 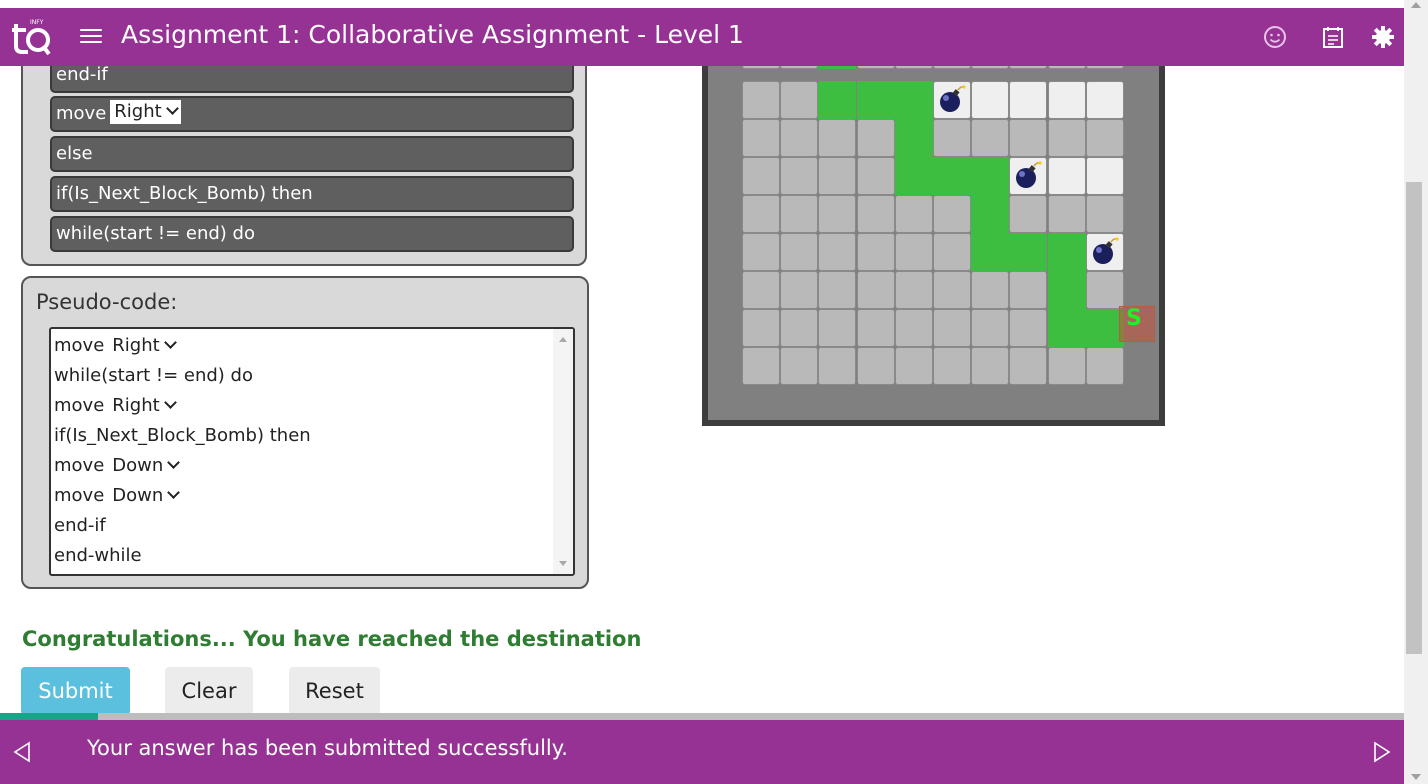 What do you see at coordinates (312, 234) in the screenshot?
I see `block-while: while(start != end) do` at bounding box center [312, 234].